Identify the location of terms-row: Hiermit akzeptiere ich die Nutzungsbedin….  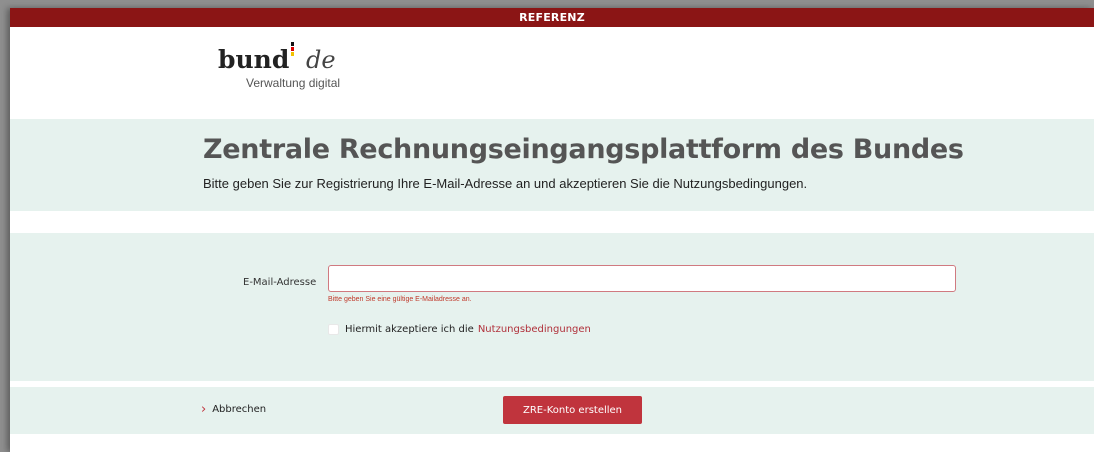
(459, 329).